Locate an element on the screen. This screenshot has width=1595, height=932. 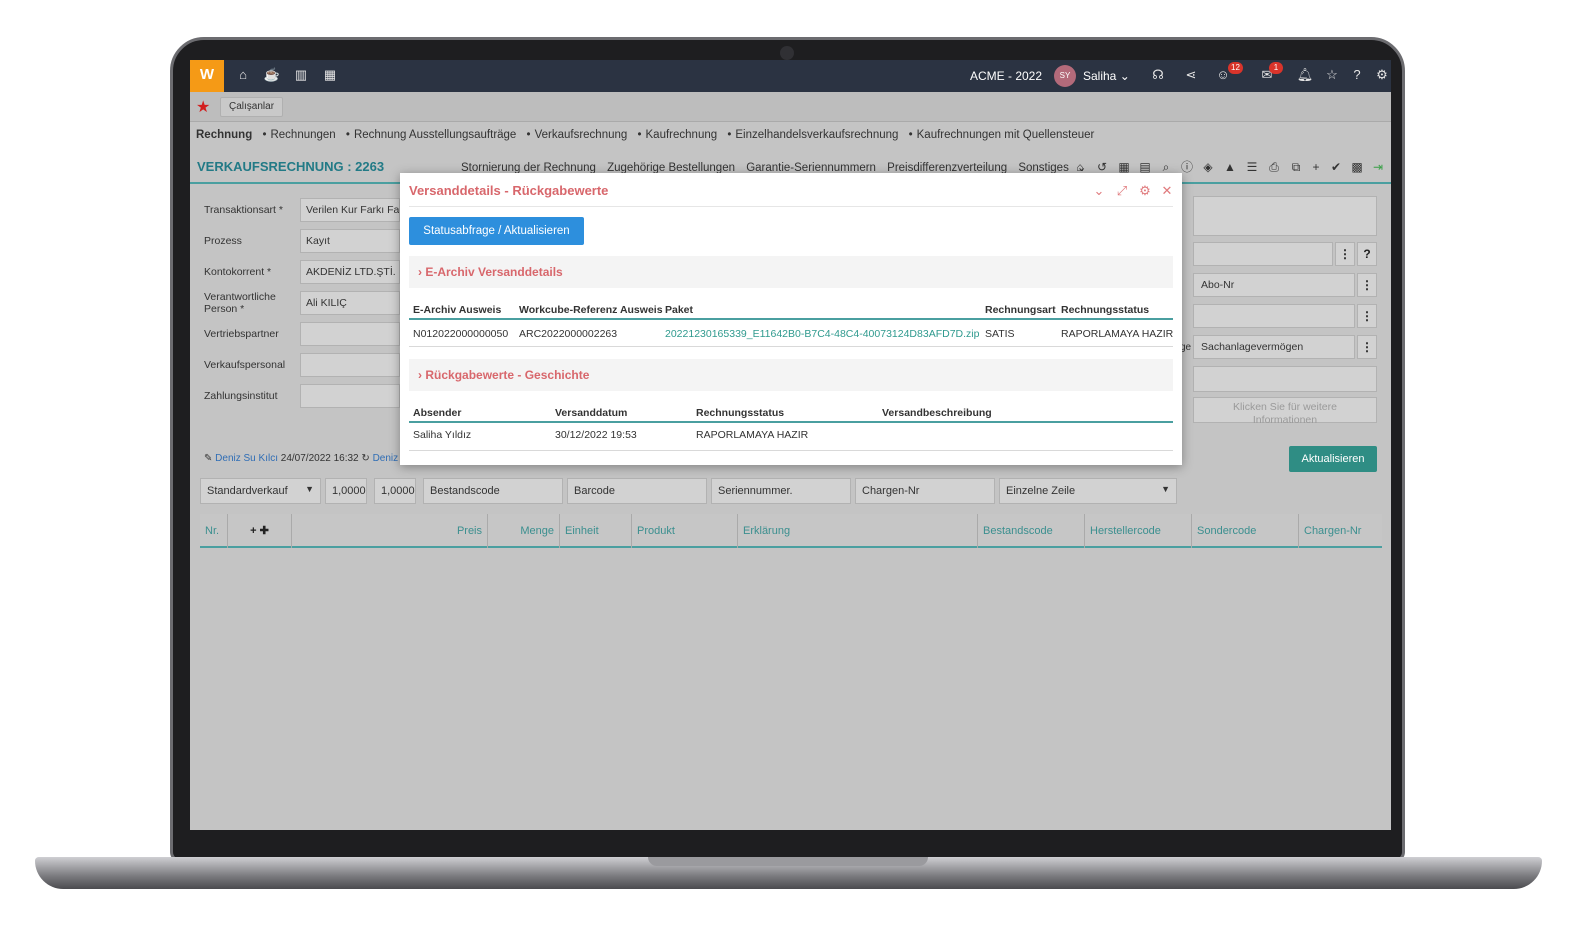
more-info-button: Klicken Sie für weitere Informationen is located at coordinates (1285, 411).